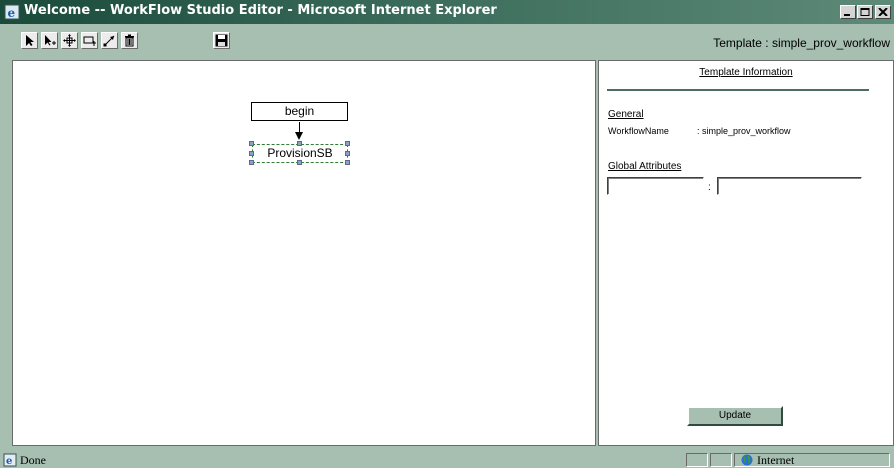 The height and width of the screenshot is (468, 894). Describe the element at coordinates (789, 186) in the screenshot. I see `attribute-value-input` at that location.